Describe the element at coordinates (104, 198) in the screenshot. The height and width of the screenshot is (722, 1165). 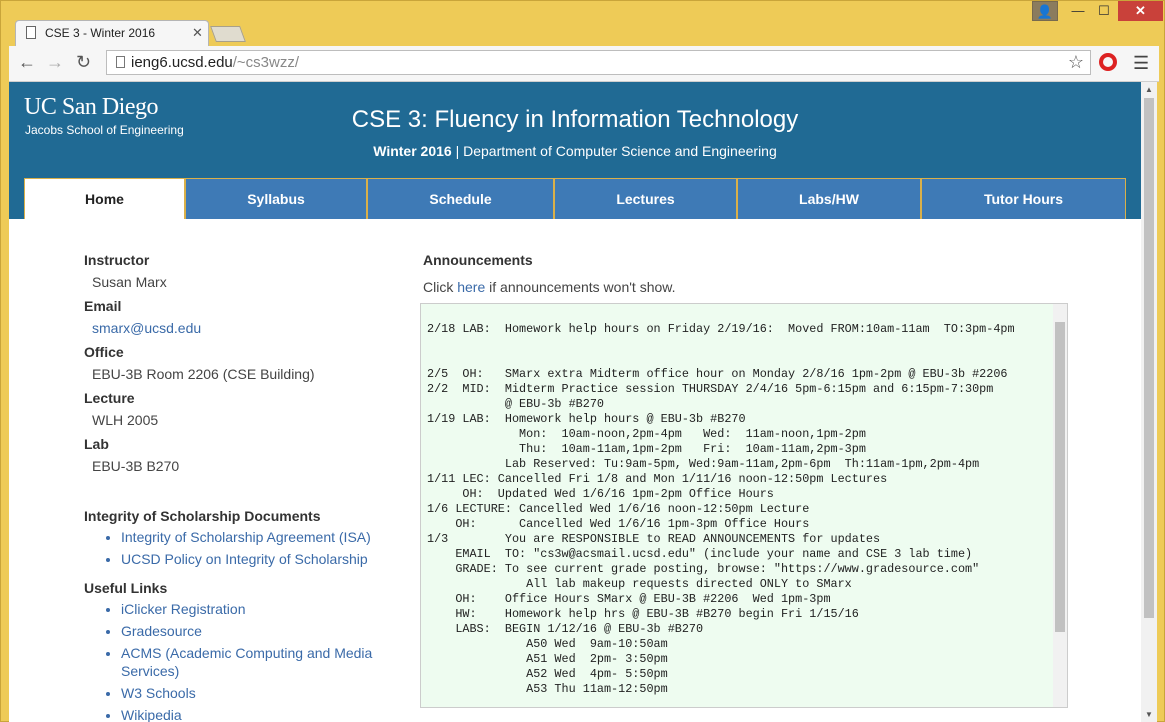
I see `tab-home: Home` at that location.